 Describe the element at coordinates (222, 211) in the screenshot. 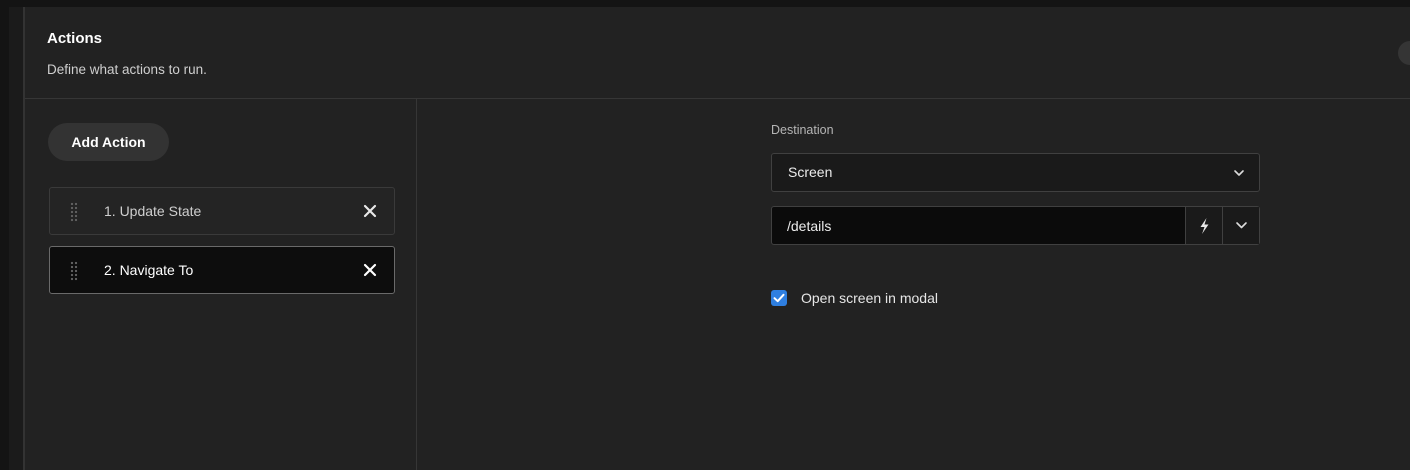

I see `action-item-update-state: 1. Update State` at that location.